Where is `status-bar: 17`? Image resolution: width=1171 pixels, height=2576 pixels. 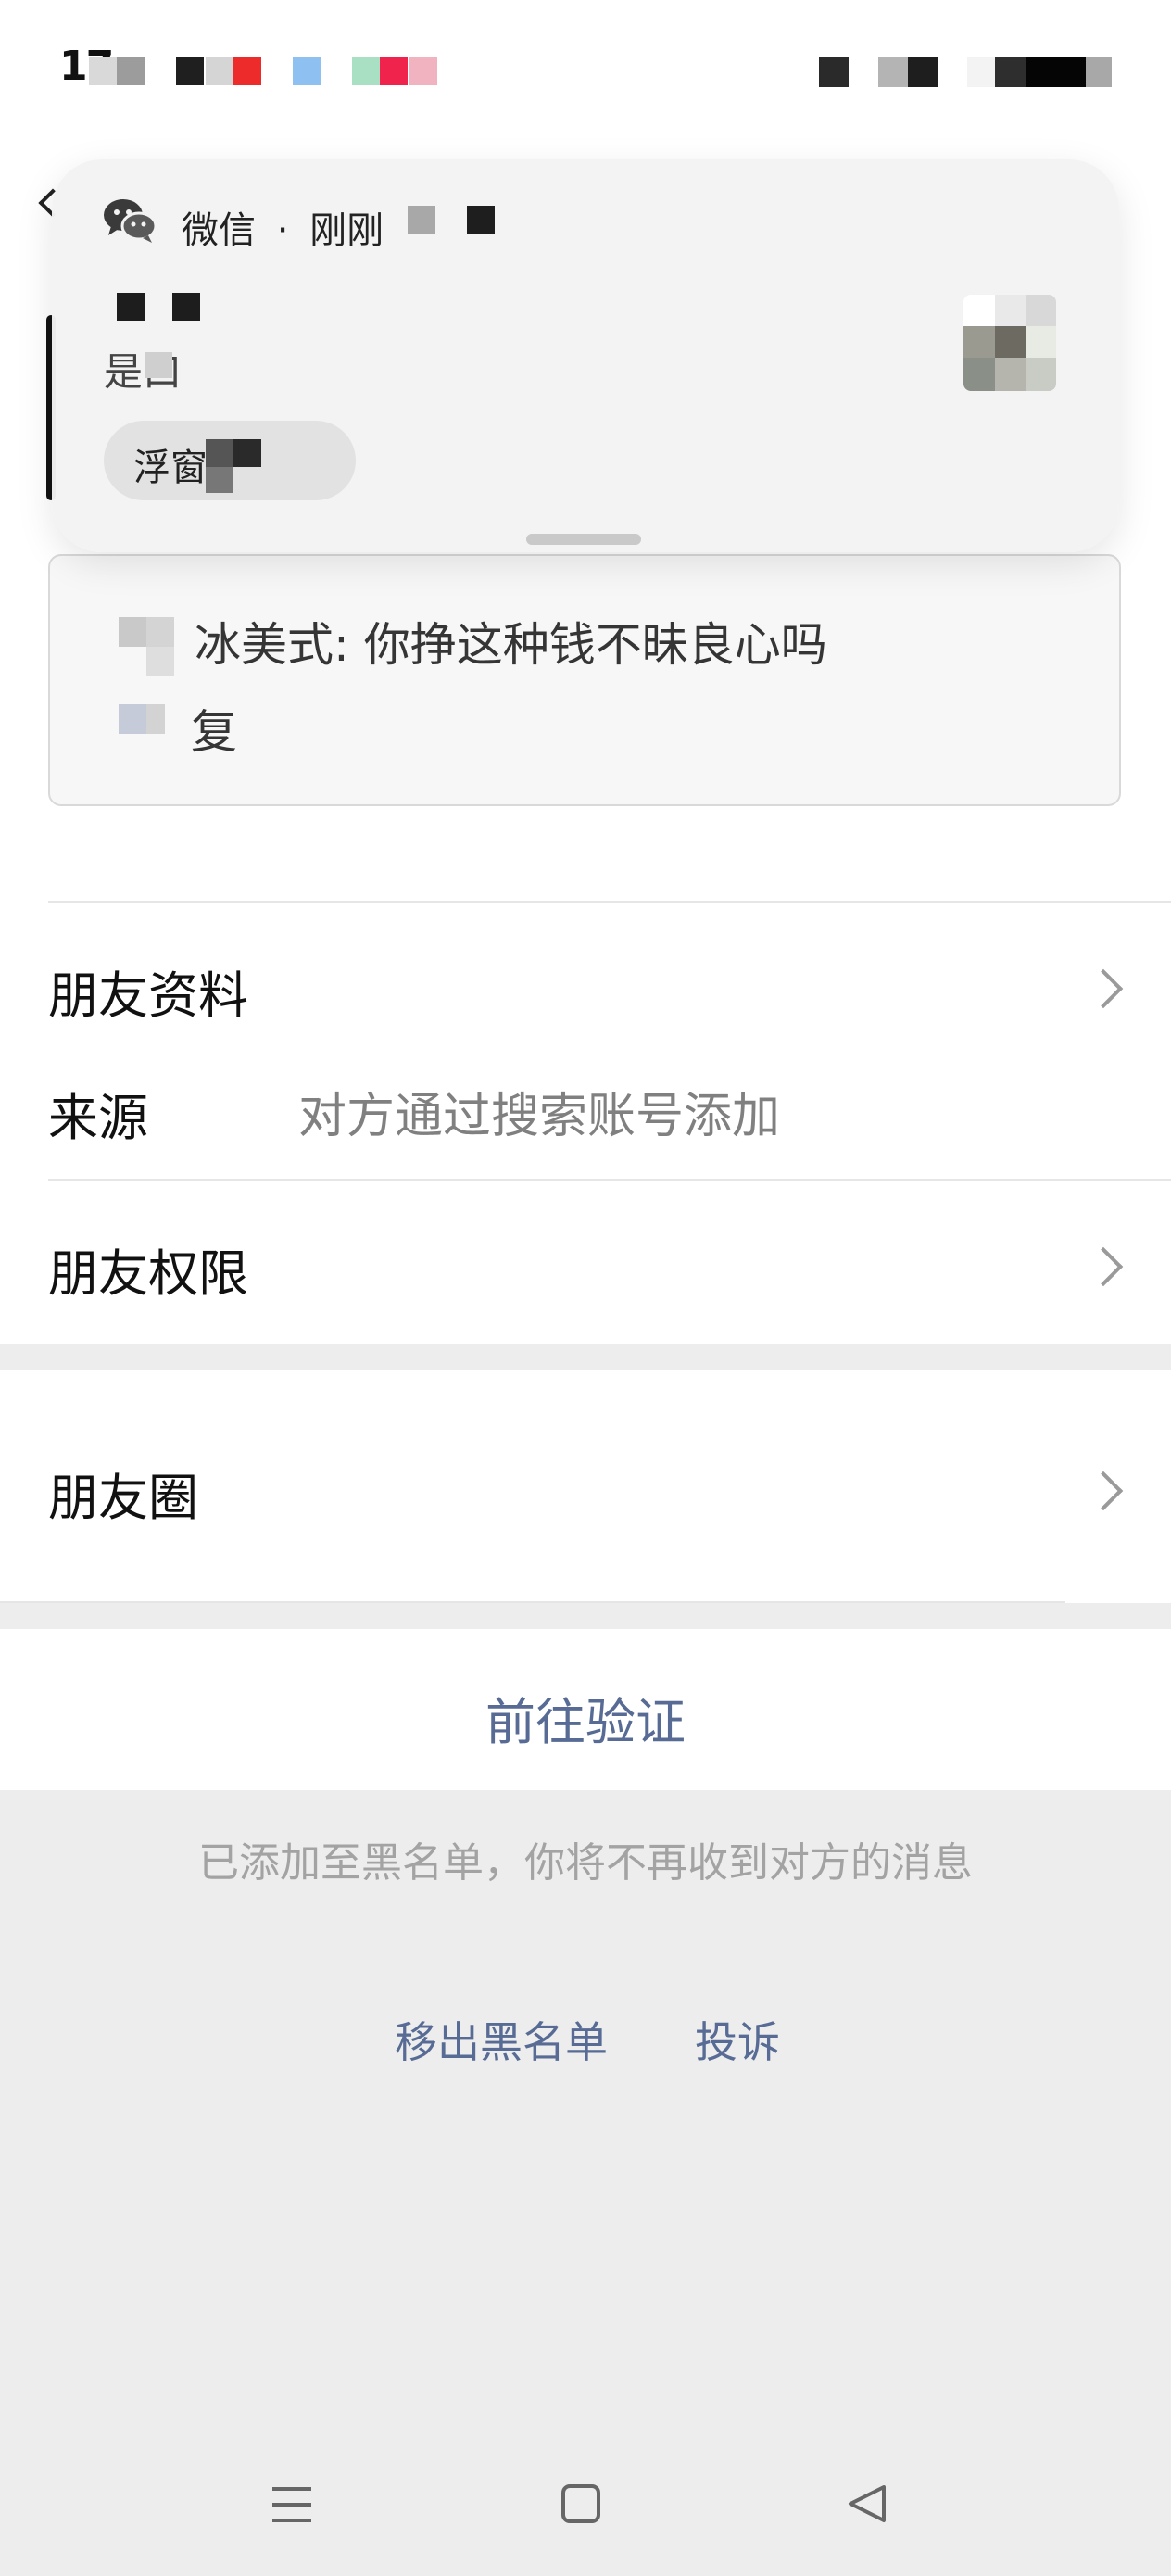 status-bar: 17 is located at coordinates (585, 69).